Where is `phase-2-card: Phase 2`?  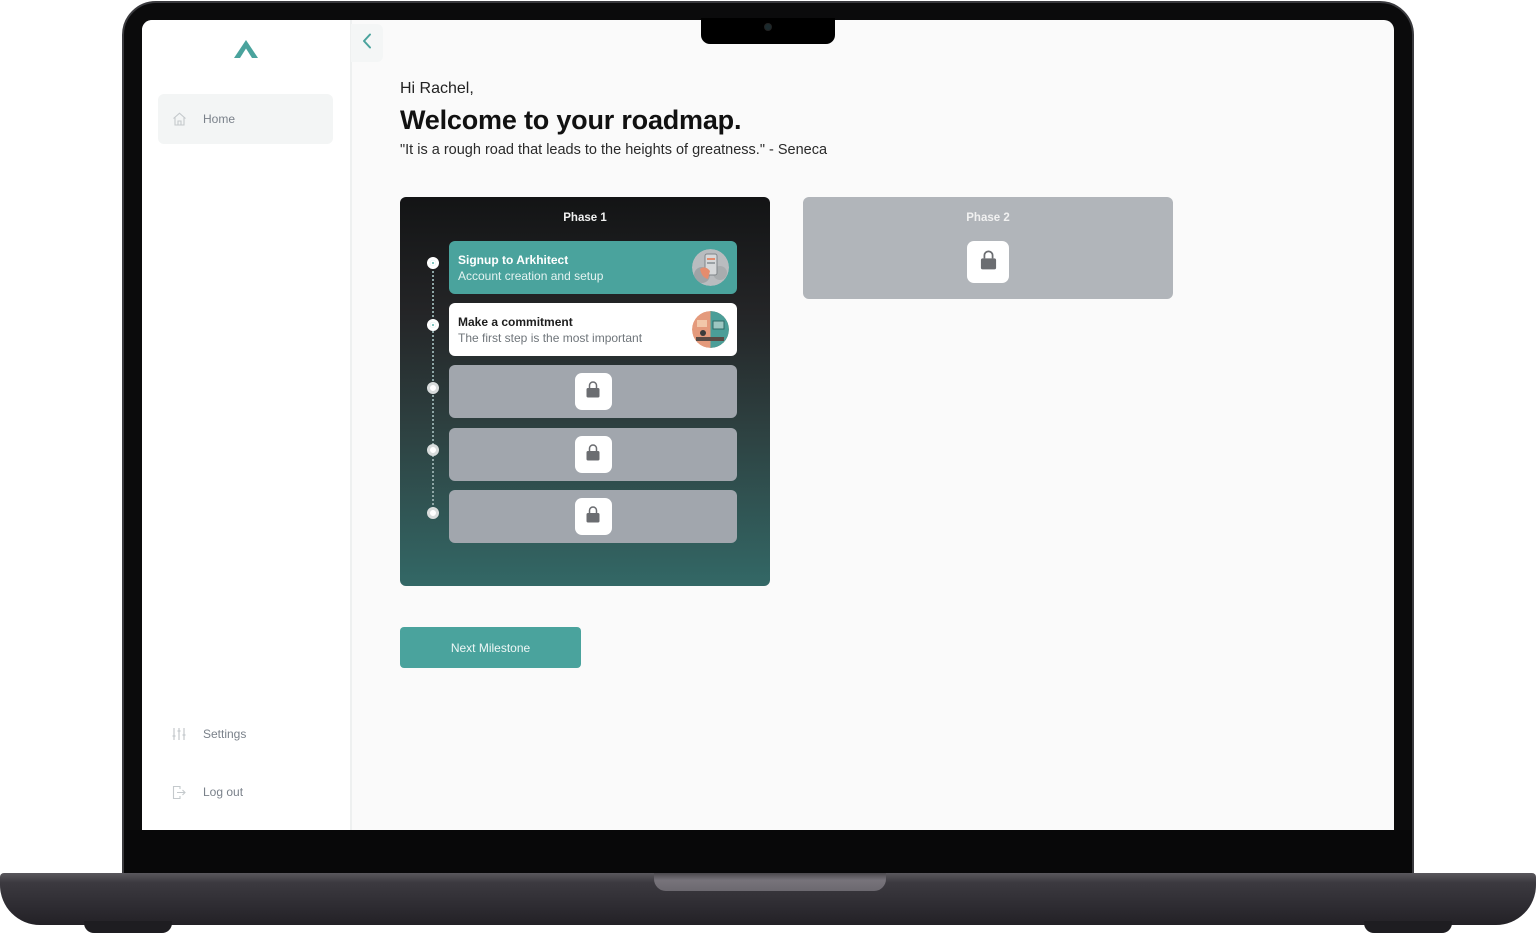 phase-2-card: Phase 2 is located at coordinates (988, 248).